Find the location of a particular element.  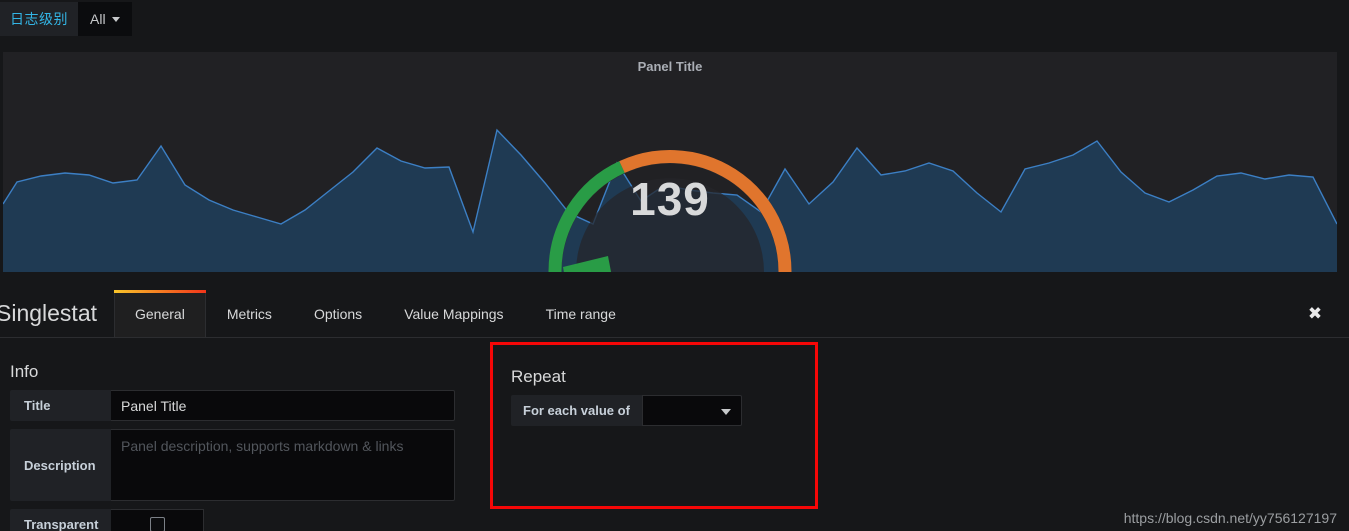

info-heading: Info is located at coordinates (24, 371).